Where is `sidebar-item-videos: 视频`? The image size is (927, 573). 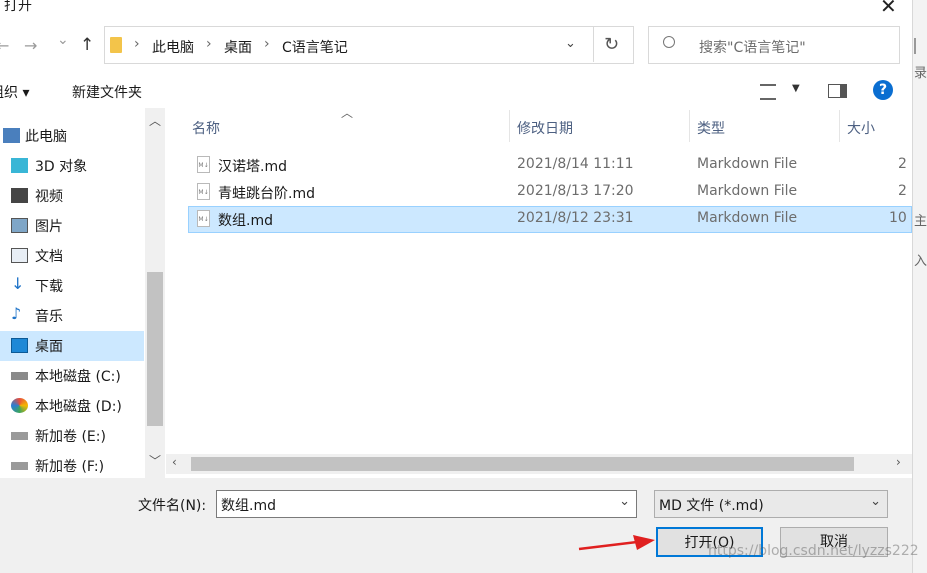 sidebar-item-videos: 视频 is located at coordinates (72, 196).